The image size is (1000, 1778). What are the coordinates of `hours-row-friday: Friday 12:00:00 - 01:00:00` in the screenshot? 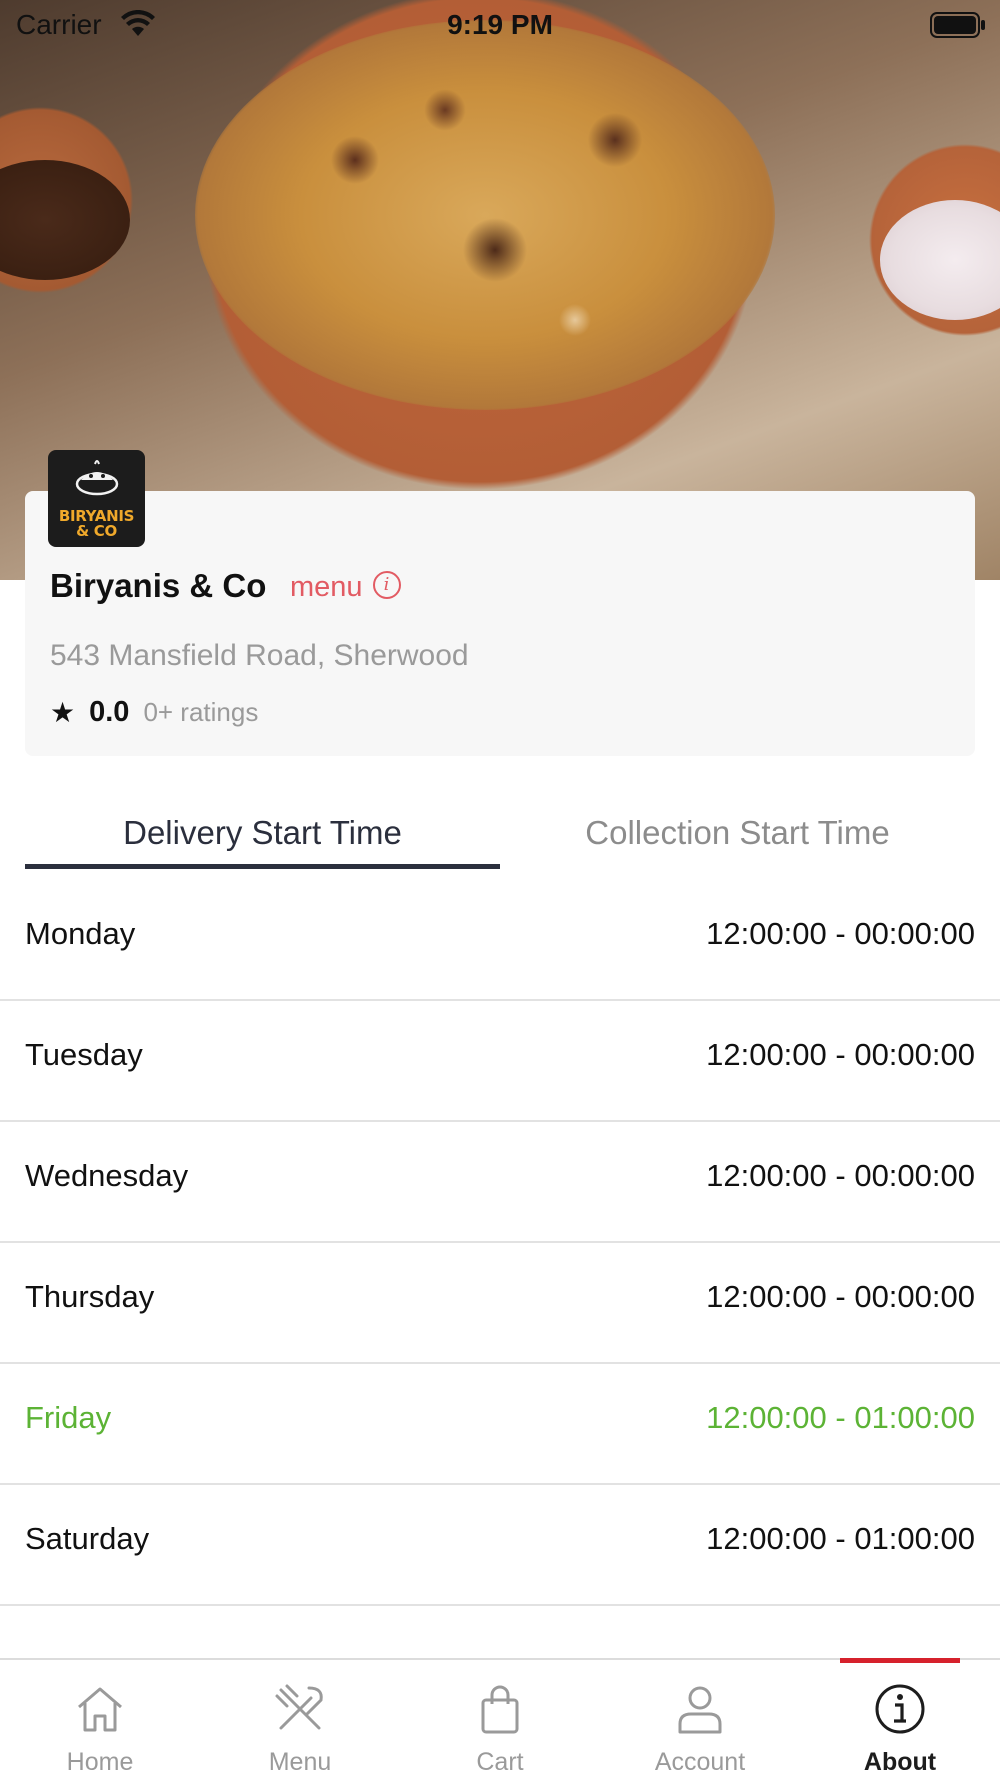 It's located at (500, 1424).